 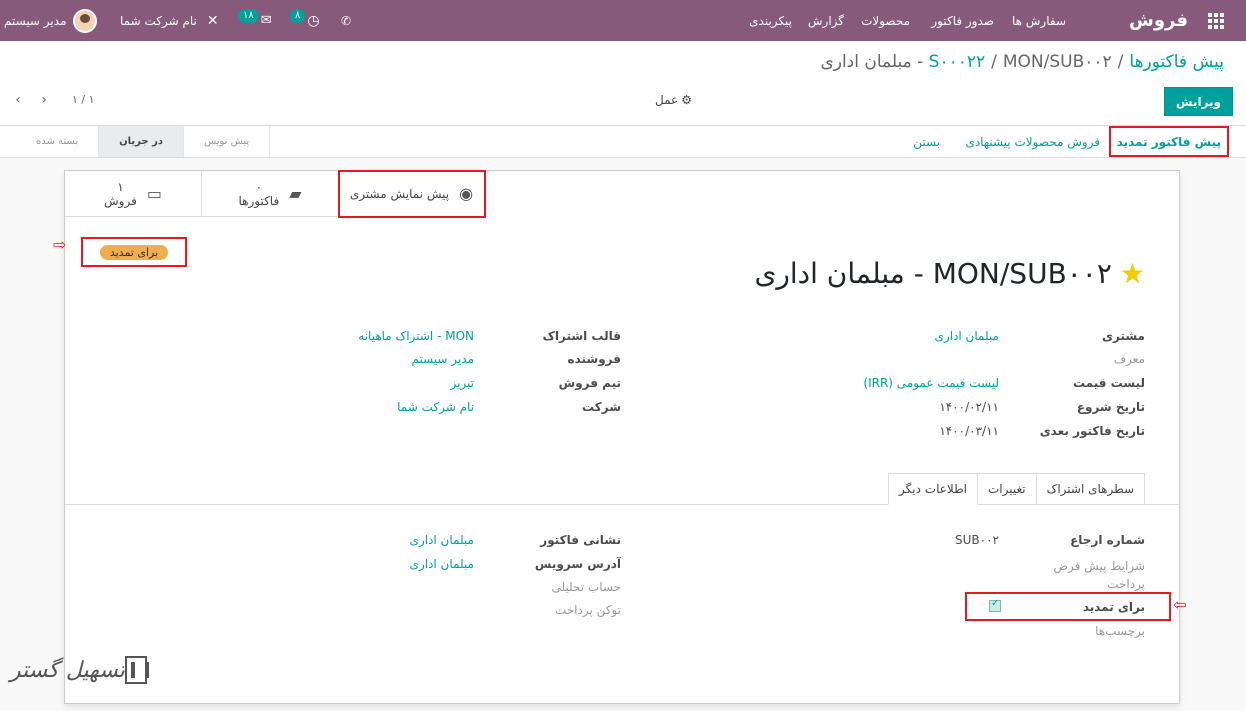 What do you see at coordinates (18, 100) in the screenshot?
I see `pager-previous-icon: ‹` at bounding box center [18, 100].